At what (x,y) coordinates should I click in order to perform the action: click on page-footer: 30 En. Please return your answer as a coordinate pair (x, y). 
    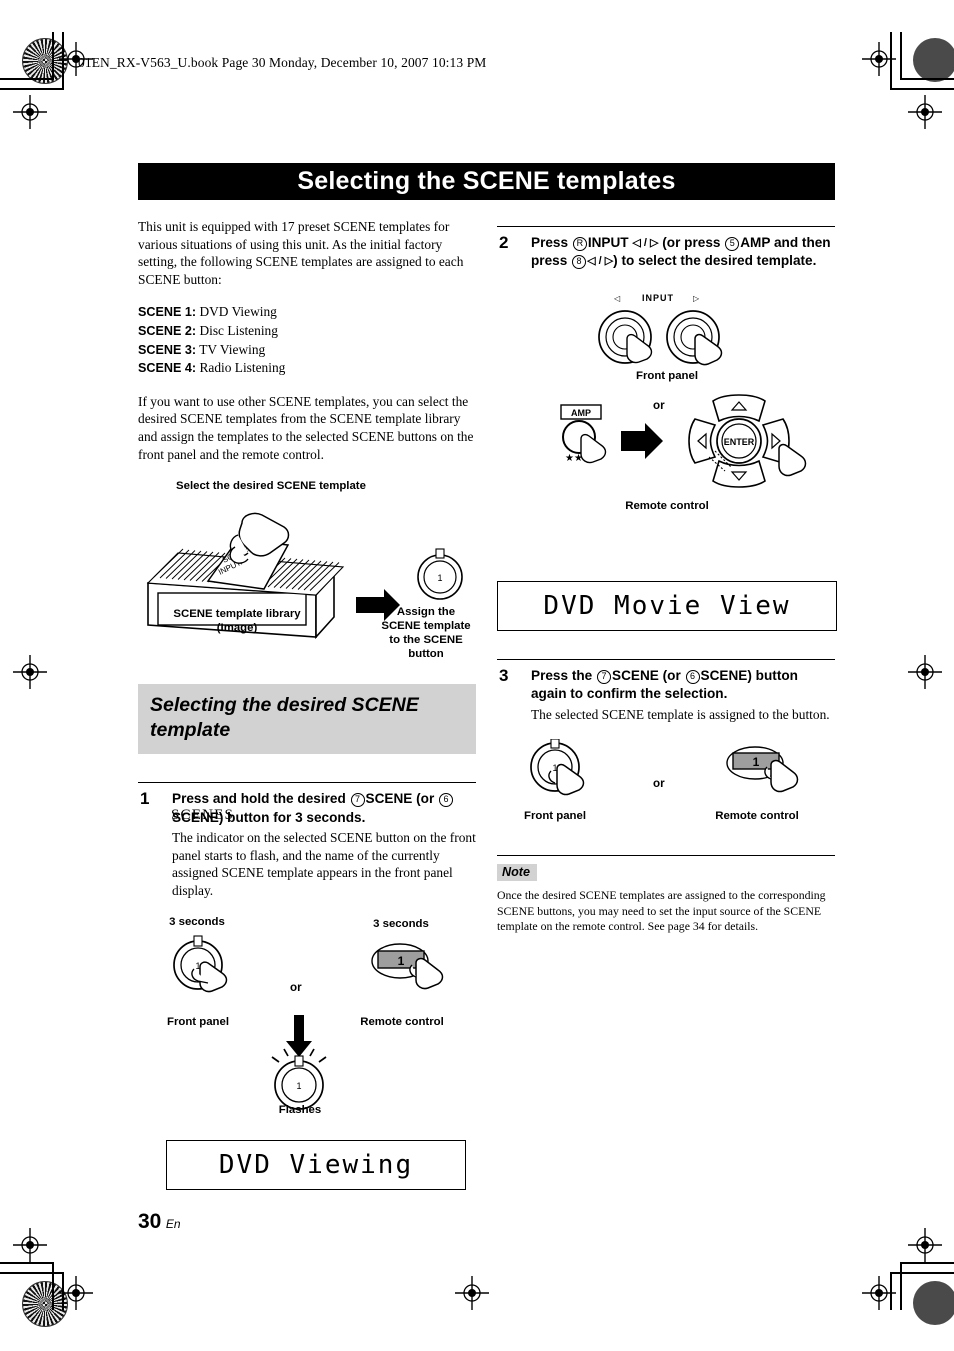
    Looking at the image, I should click on (159, 1222).